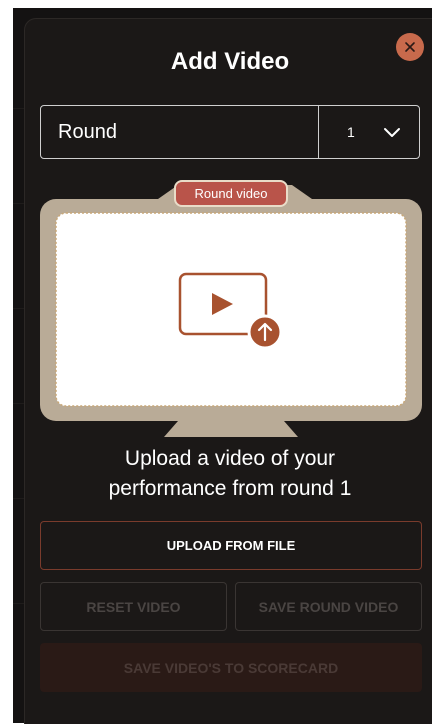  I want to click on round-select-label: Round, so click(87, 131).